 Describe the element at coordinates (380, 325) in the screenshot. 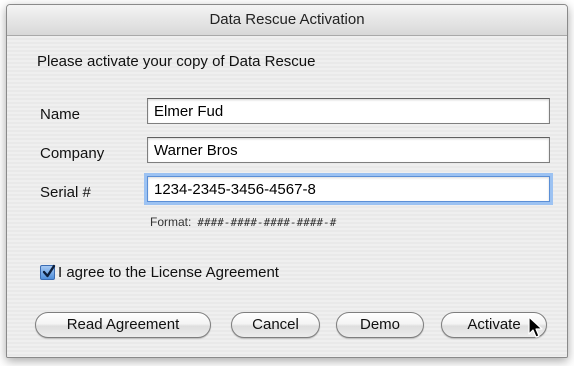

I see `demo-button: Demo` at that location.